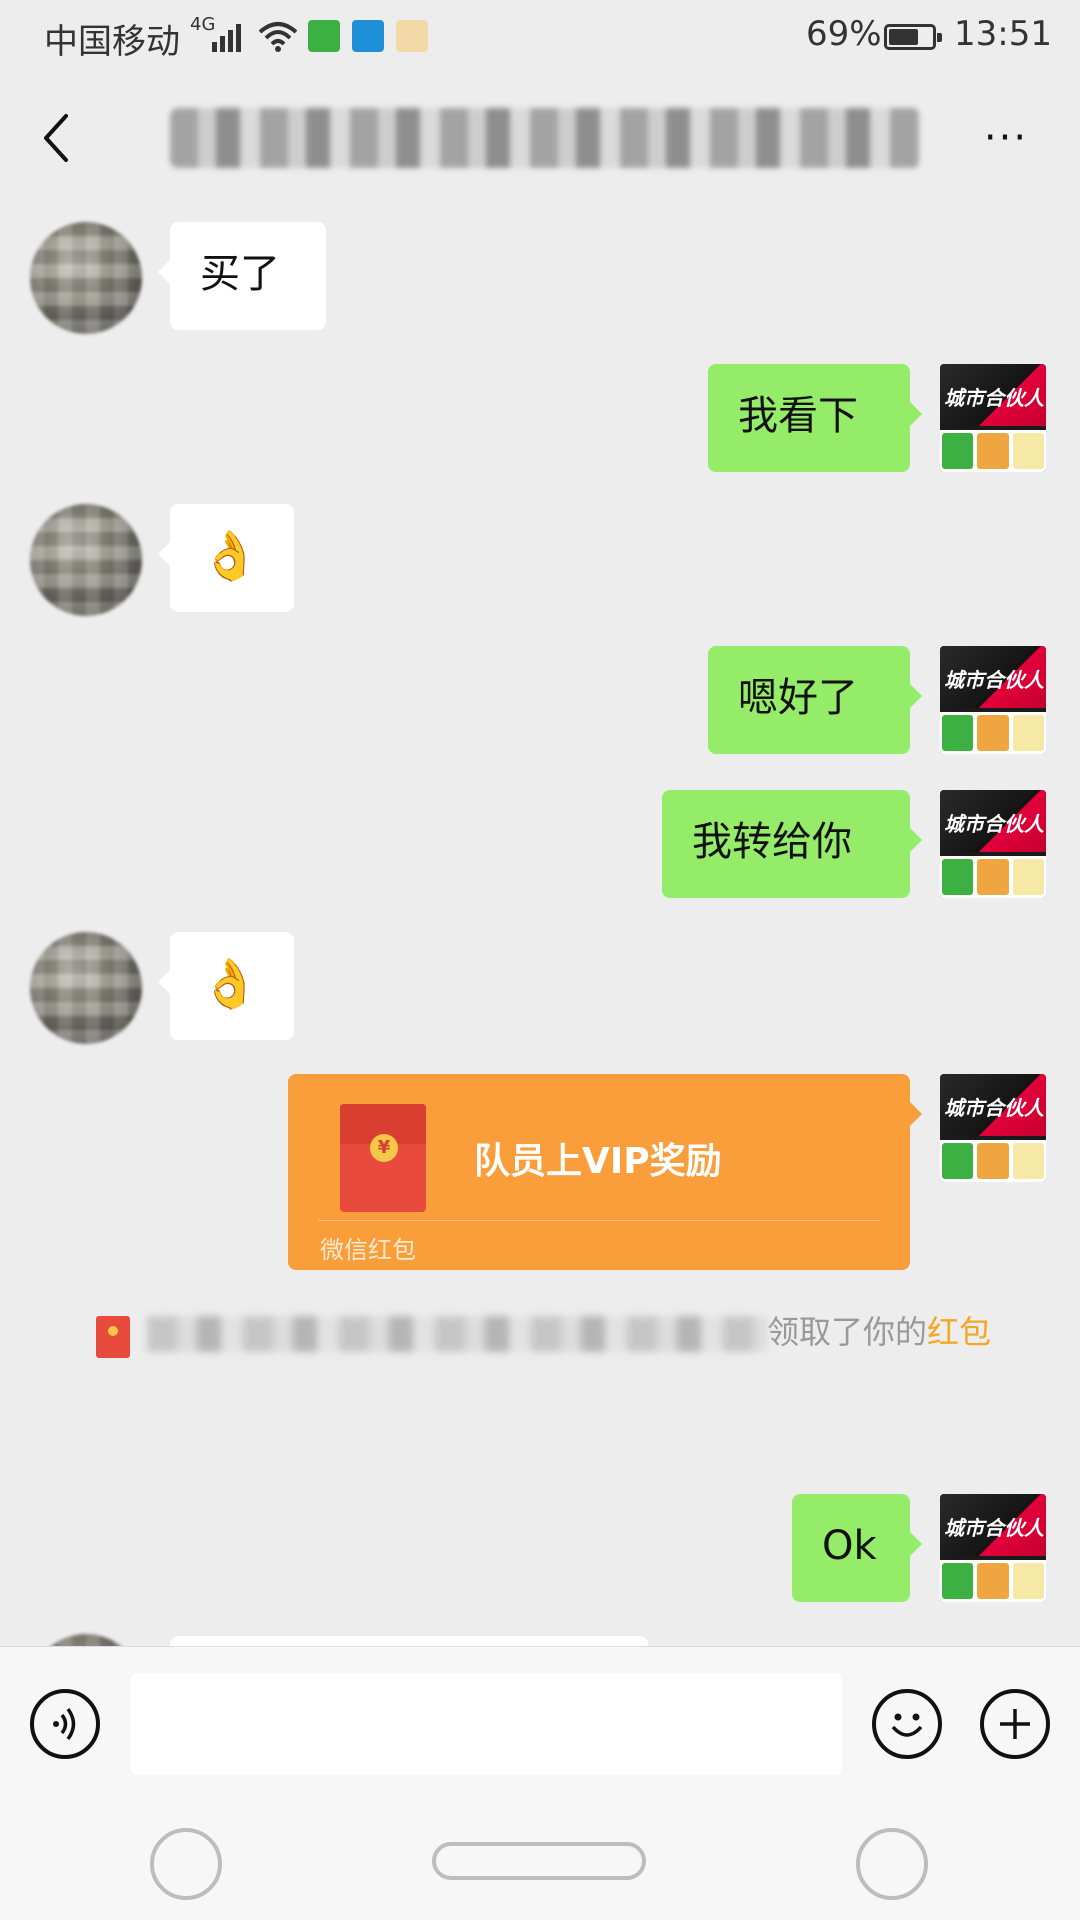  I want to click on red-packet-label: 微信红包, so click(368, 1250).